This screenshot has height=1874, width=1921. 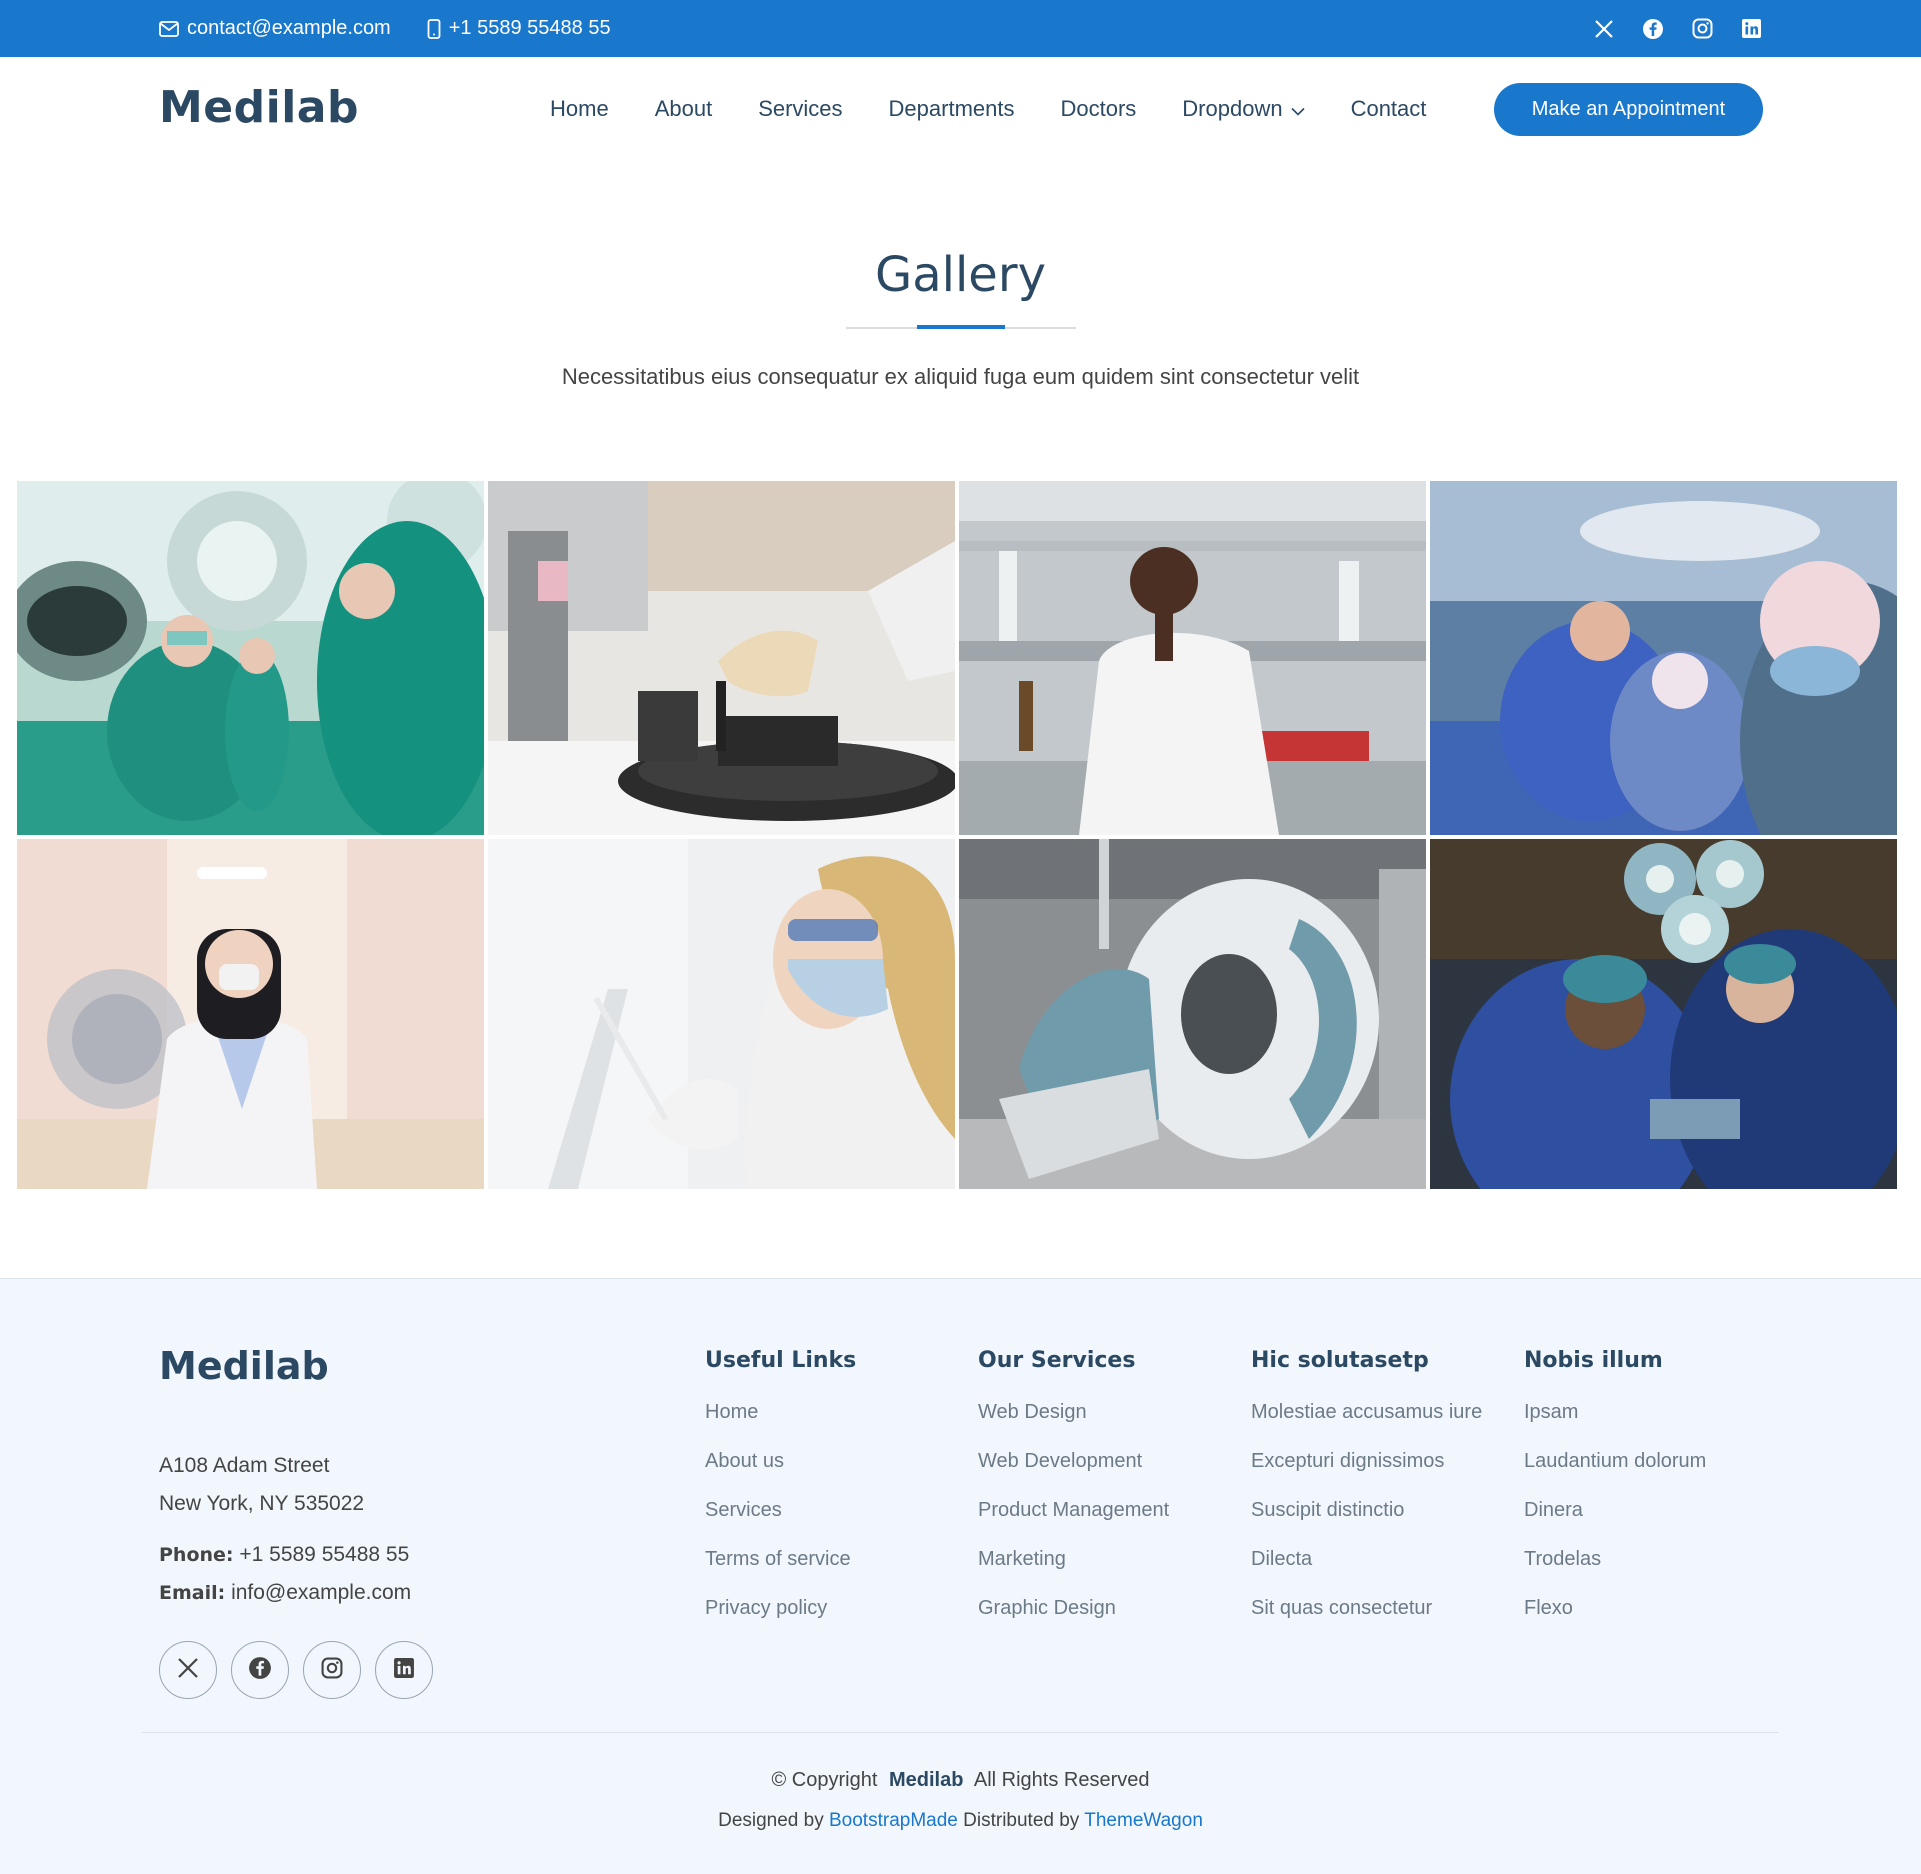 I want to click on topbar-phone: +1 5589 55488 55, so click(x=519, y=28).